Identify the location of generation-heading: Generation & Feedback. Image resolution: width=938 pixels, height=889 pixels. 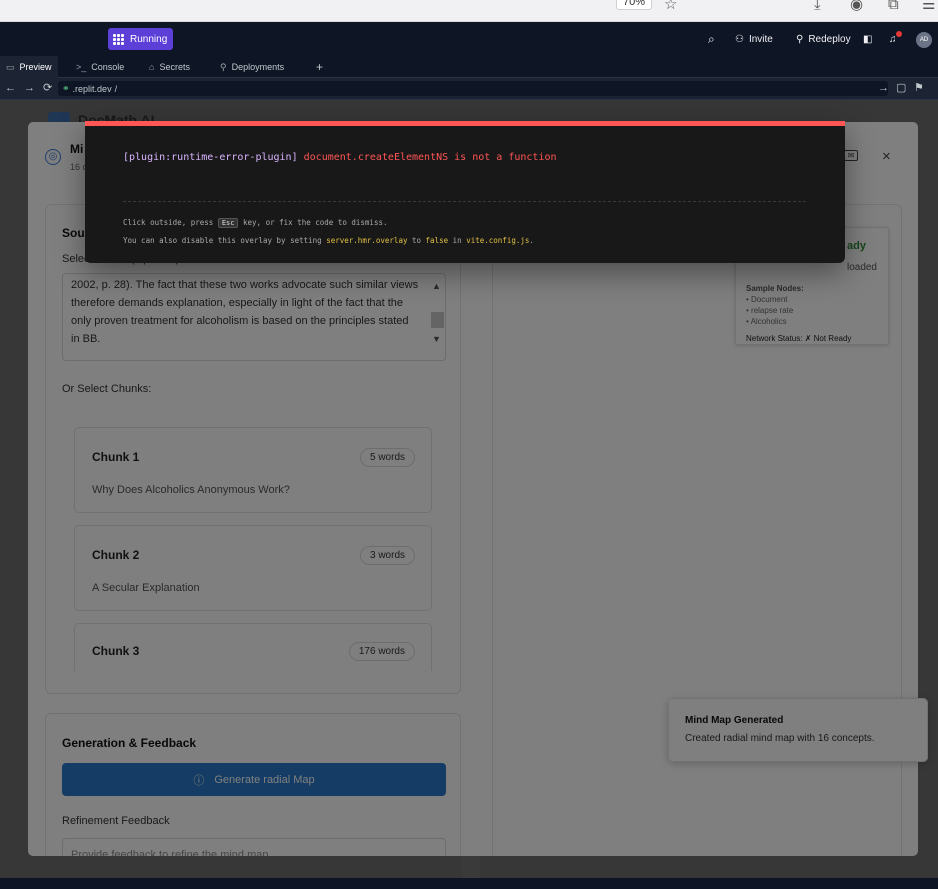
(129, 743).